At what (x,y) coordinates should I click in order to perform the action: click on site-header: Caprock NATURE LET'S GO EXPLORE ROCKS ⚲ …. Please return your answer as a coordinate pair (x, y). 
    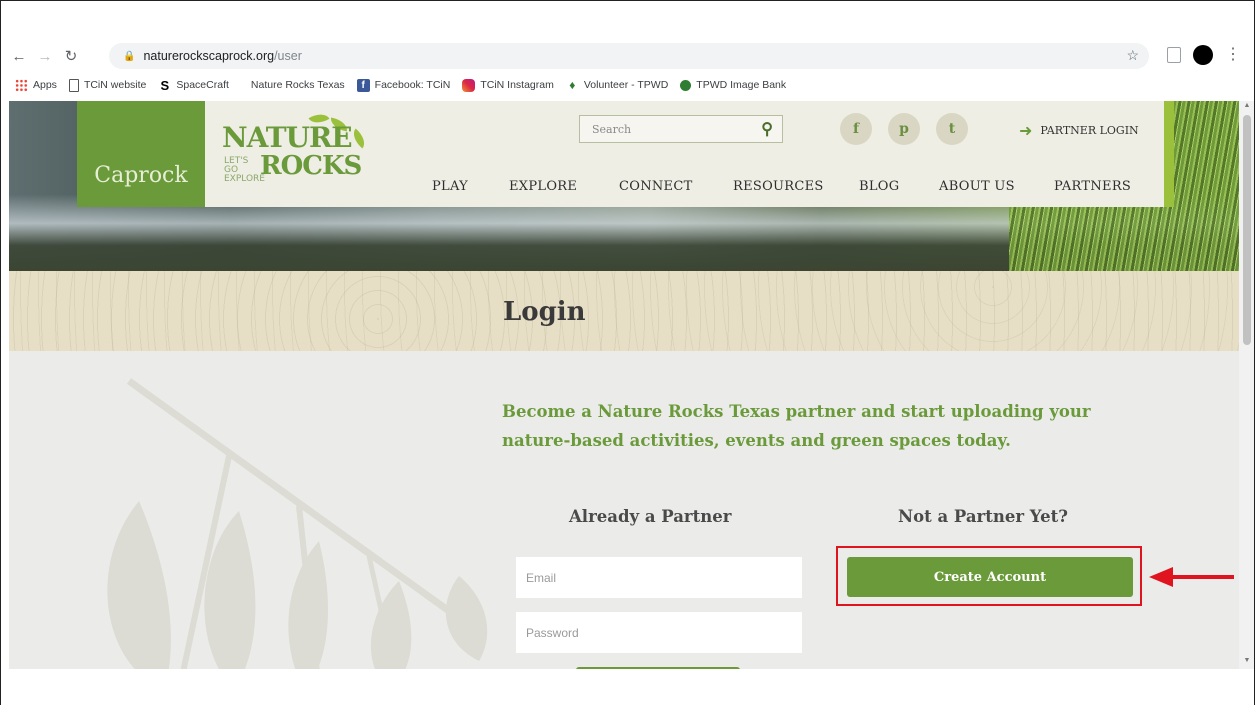
    Looking at the image, I should click on (625, 154).